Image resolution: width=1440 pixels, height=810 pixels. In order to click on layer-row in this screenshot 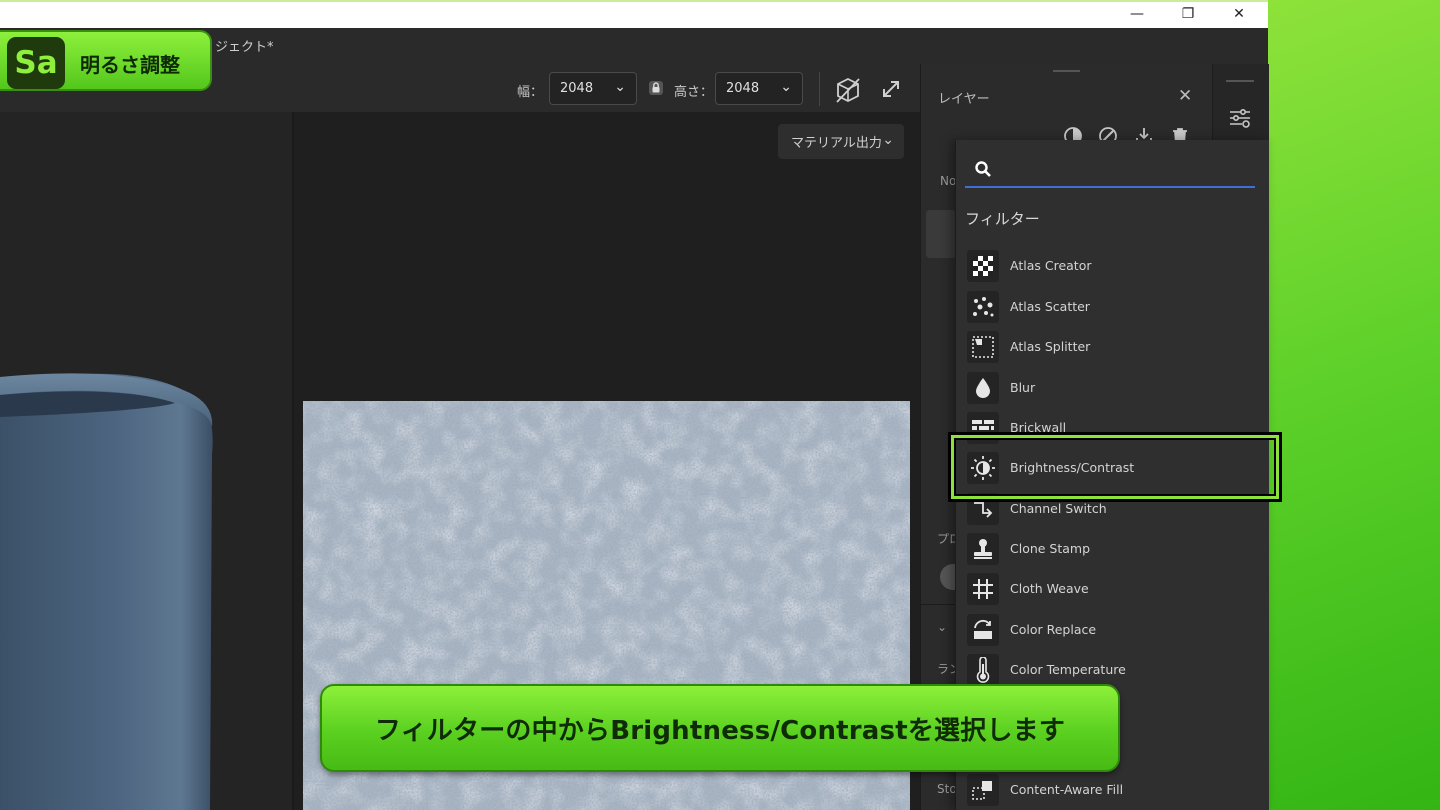, I will do `click(941, 234)`.